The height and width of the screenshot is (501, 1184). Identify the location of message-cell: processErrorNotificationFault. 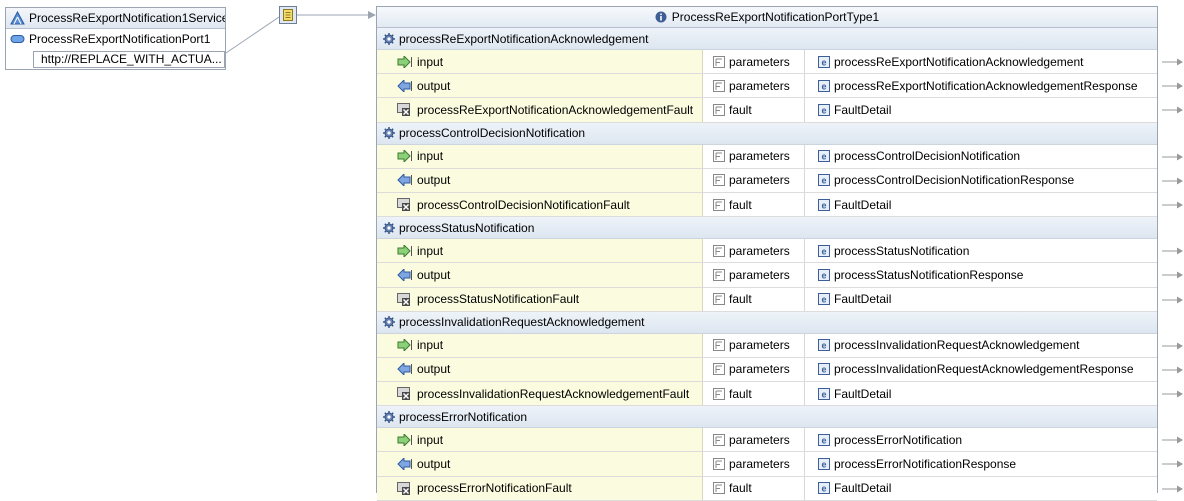
(540, 488).